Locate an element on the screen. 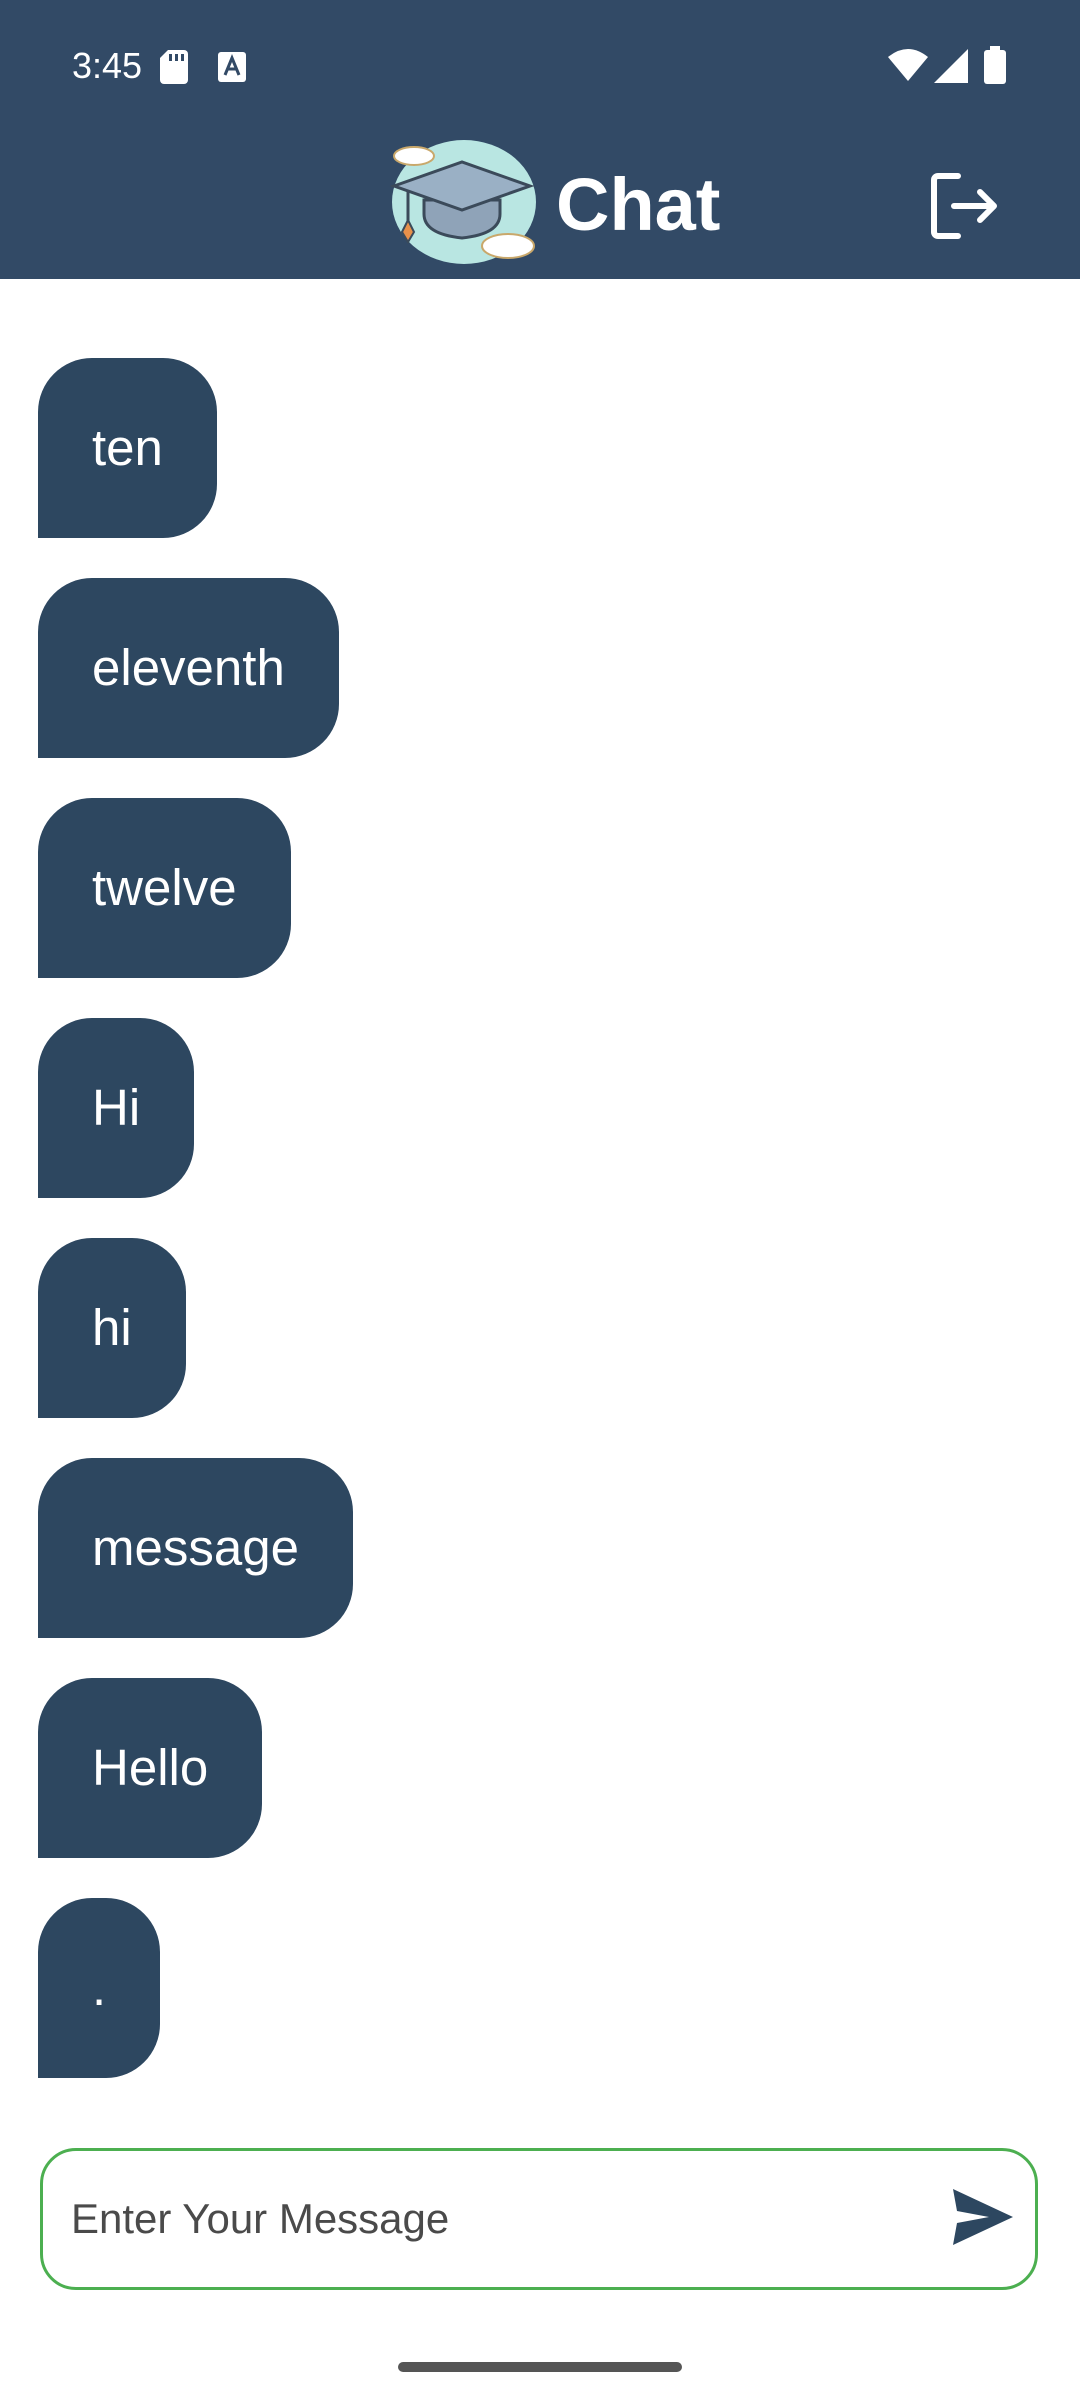 Image resolution: width=1080 pixels, height=2400 pixels. send-icon is located at coordinates (983, 2217).